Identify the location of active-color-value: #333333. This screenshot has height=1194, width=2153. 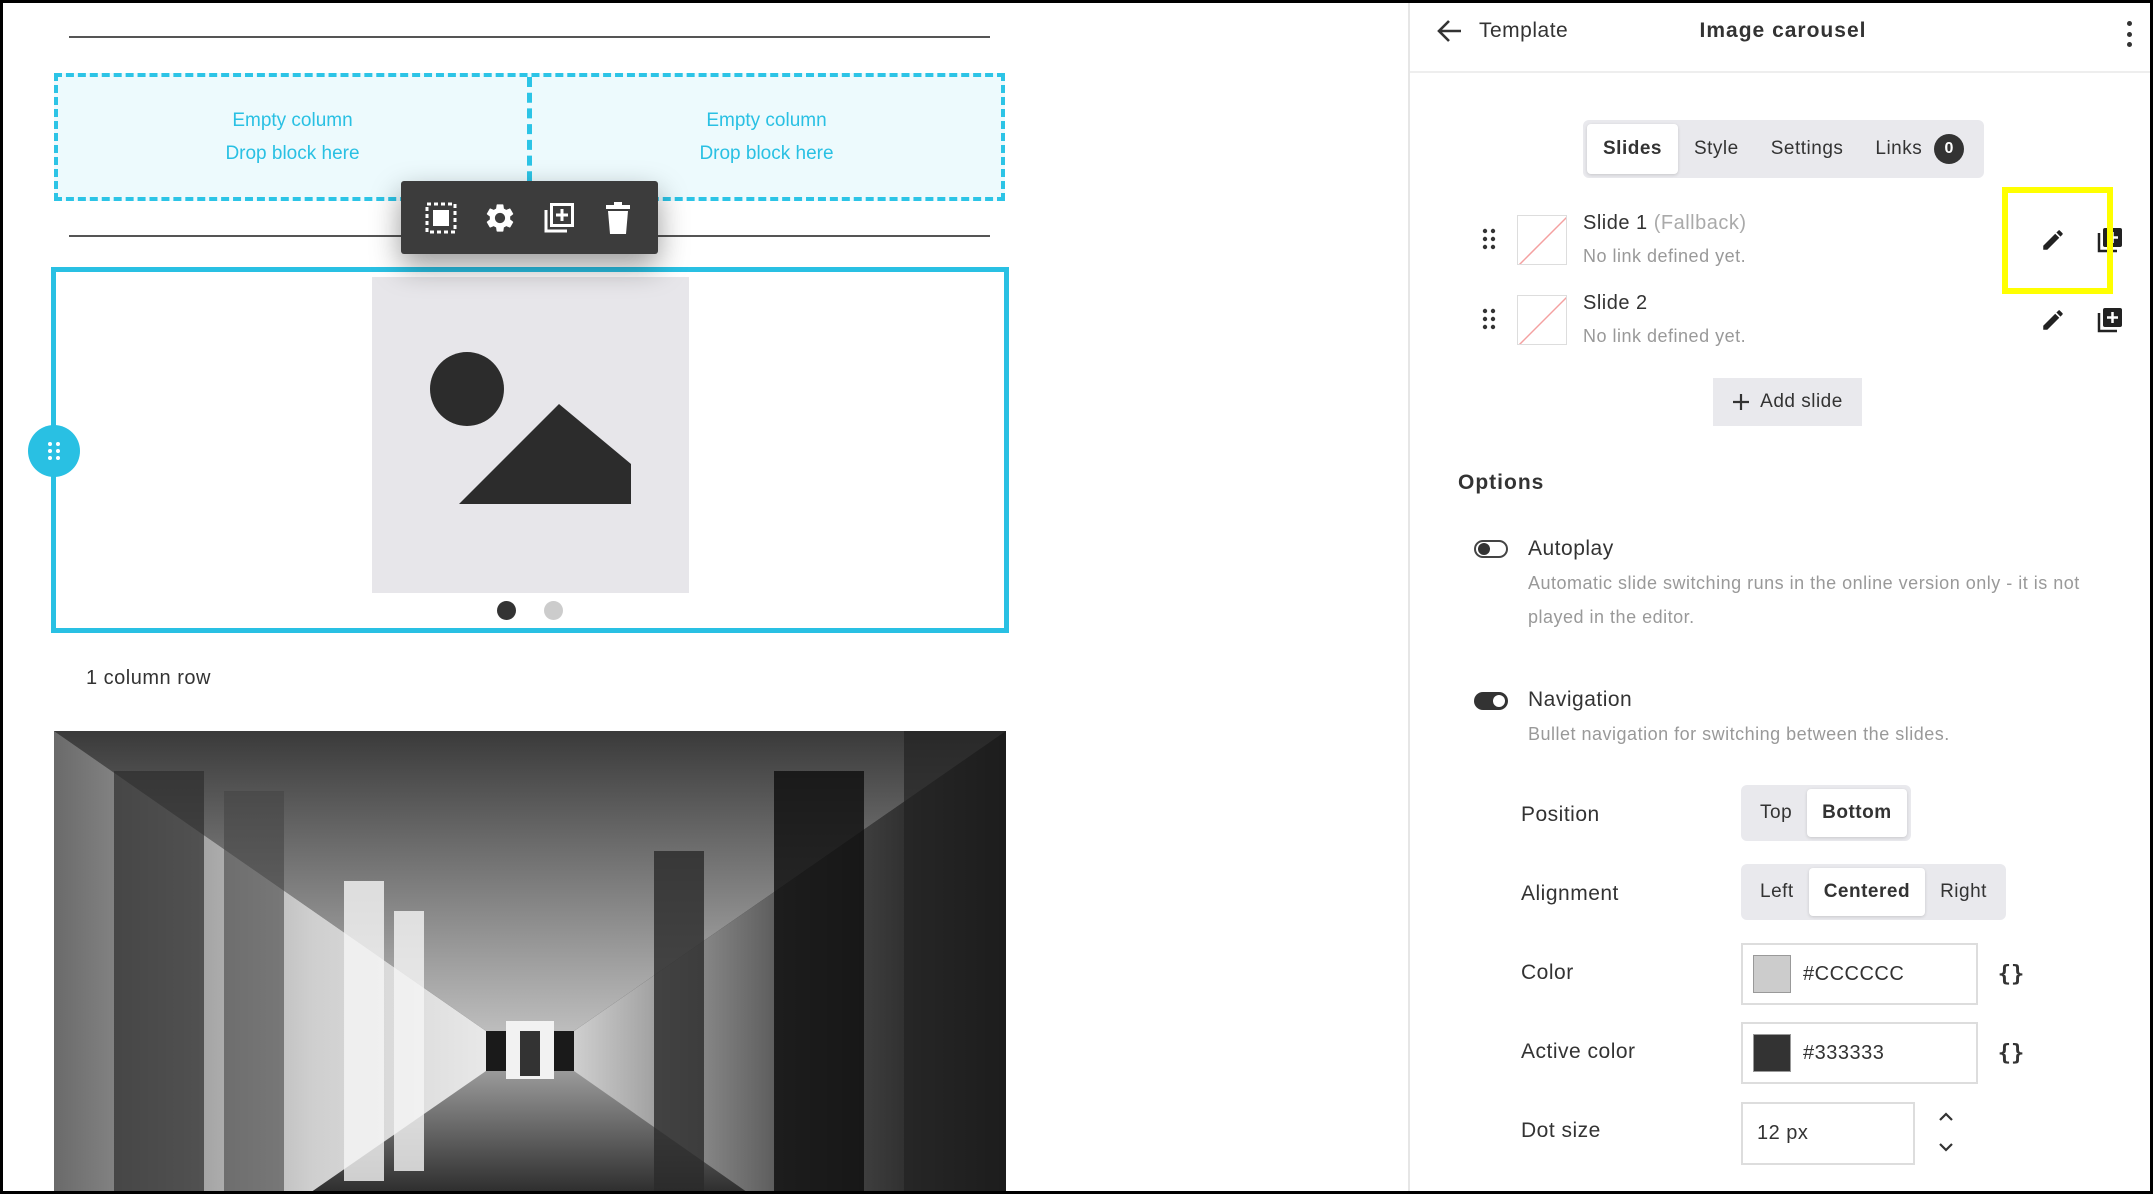
(1844, 1052).